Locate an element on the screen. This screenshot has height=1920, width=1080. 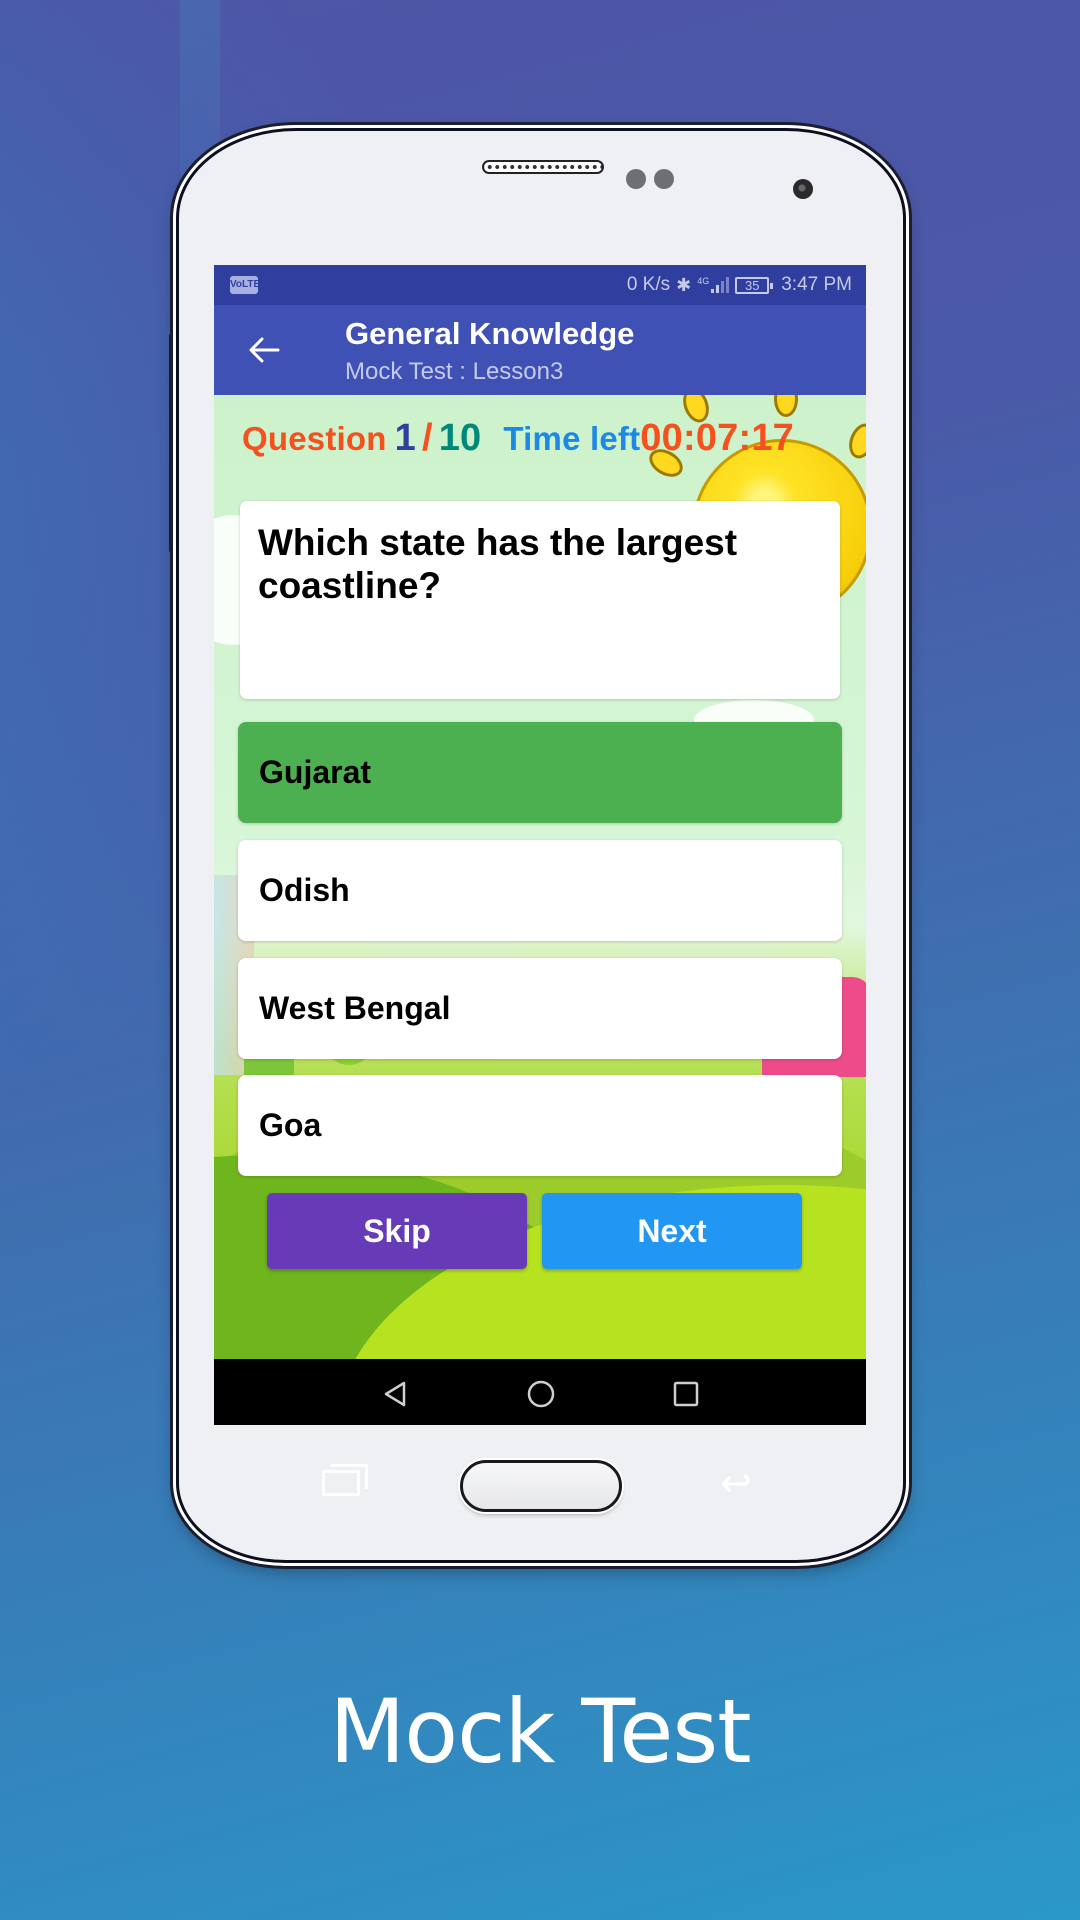
nav-home-button is located at coordinates (541, 1394).